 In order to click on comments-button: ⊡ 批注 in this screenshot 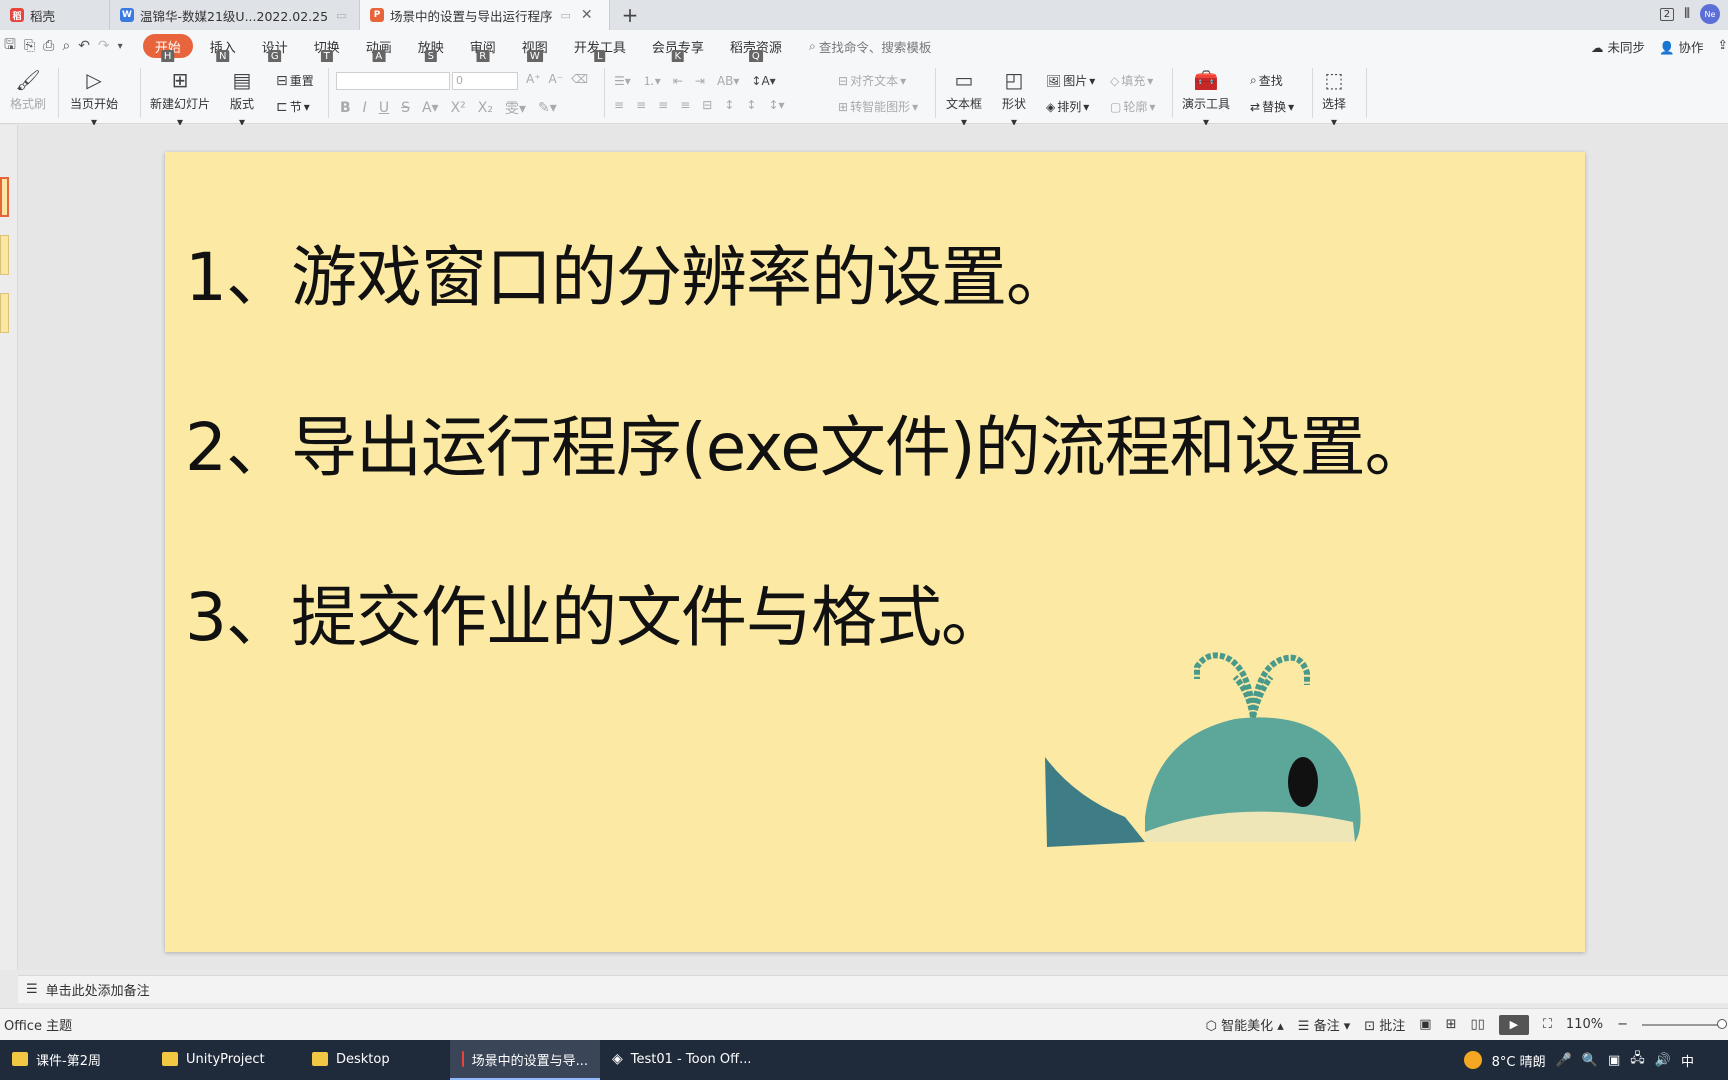, I will do `click(1384, 1024)`.